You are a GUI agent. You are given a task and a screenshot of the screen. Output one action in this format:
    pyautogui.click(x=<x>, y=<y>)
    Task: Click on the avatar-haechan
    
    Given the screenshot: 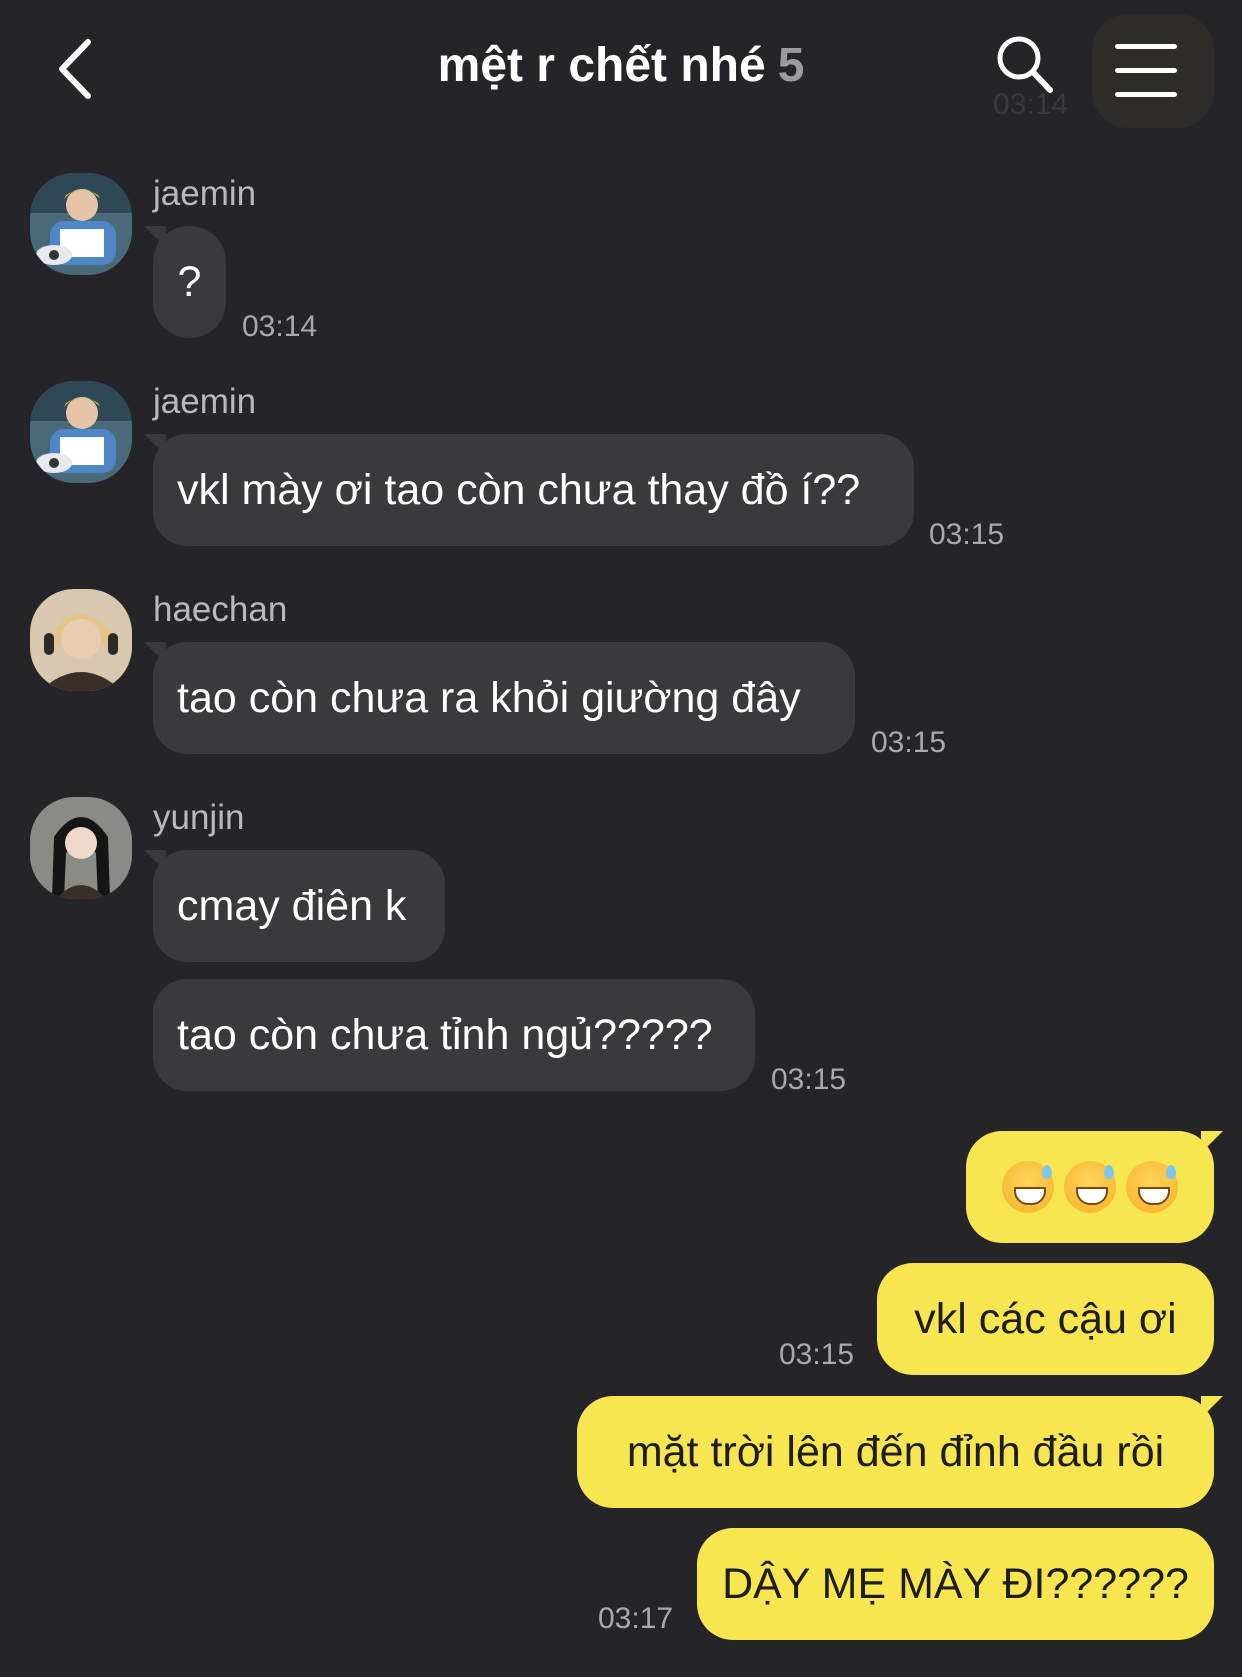 What is the action you would take?
    pyautogui.click(x=81, y=640)
    